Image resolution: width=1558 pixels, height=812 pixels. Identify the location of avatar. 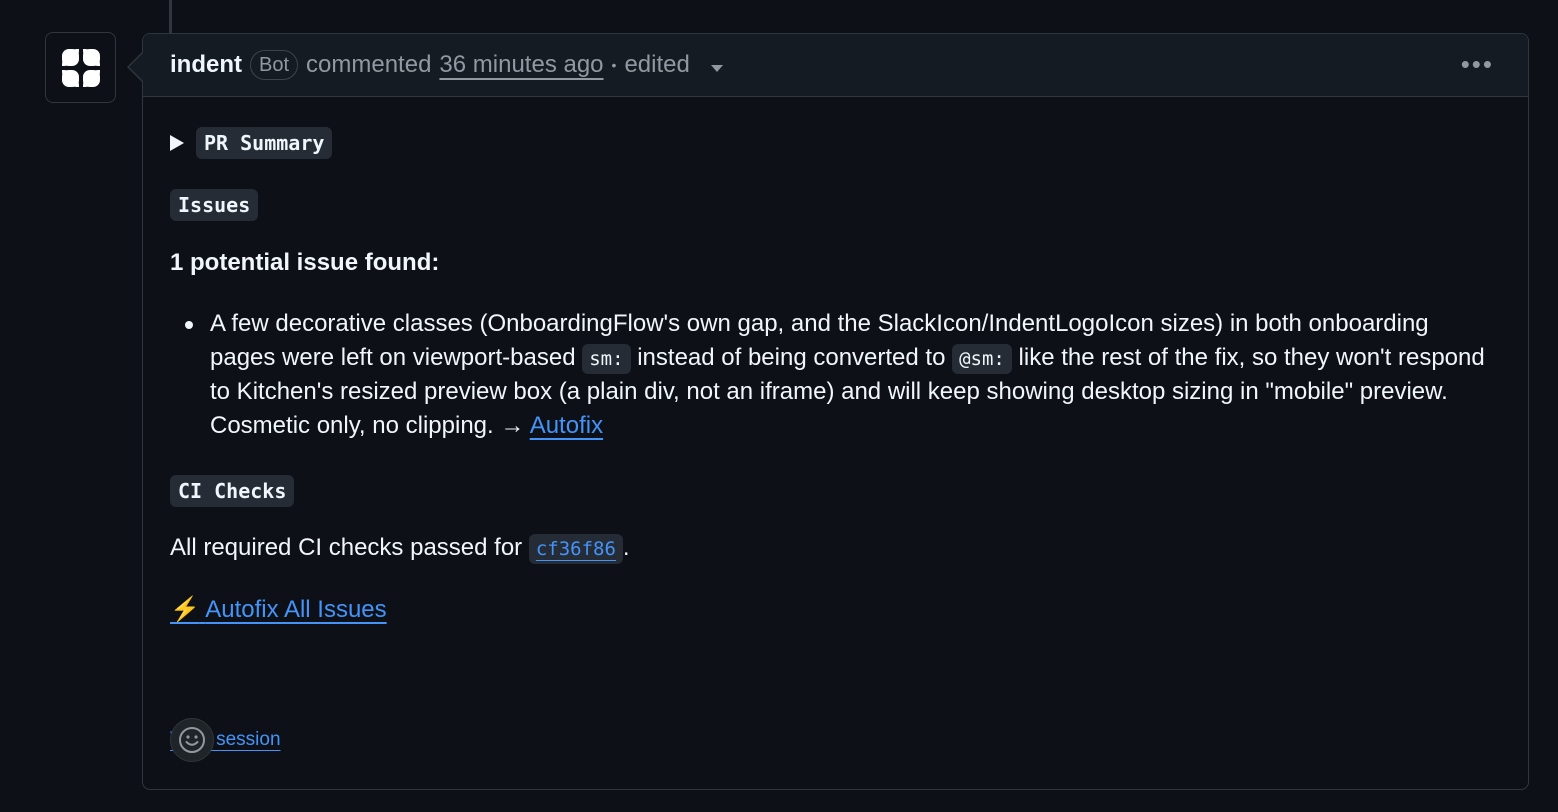
(80, 67).